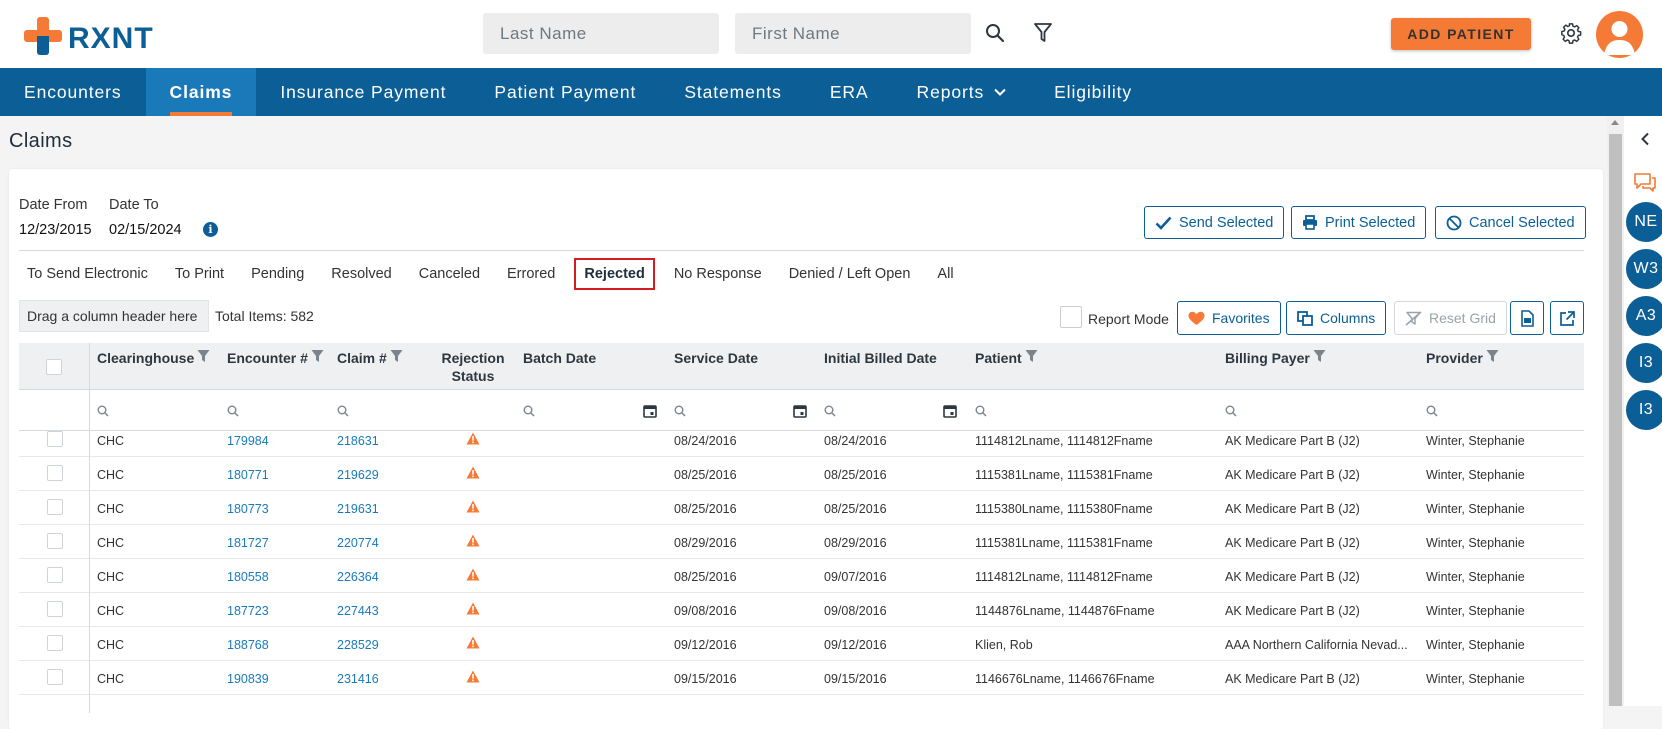 The width and height of the screenshot is (1662, 729). What do you see at coordinates (962, 92) in the screenshot?
I see `nav-reports: Reports` at bounding box center [962, 92].